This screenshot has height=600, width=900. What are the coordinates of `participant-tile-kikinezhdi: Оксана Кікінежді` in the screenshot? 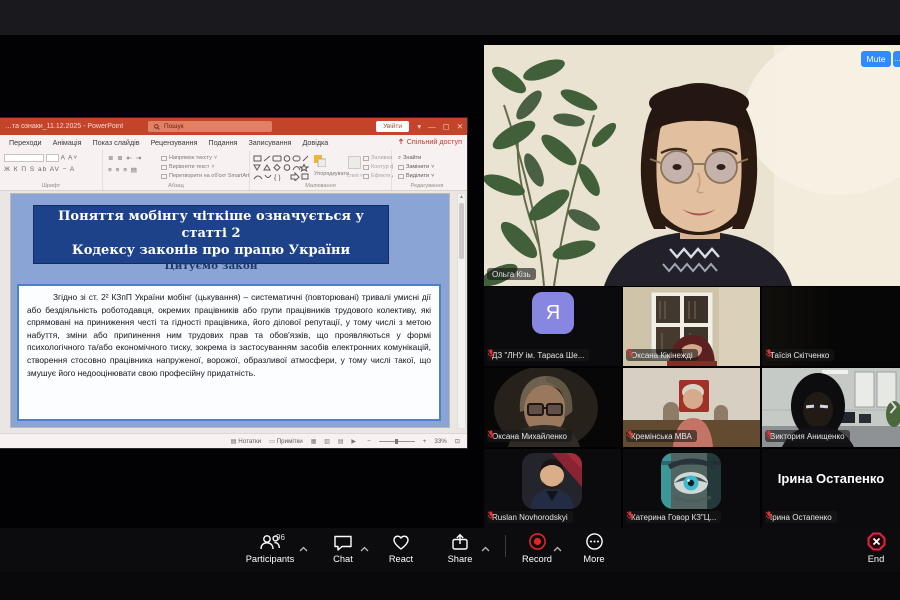 It's located at (691, 326).